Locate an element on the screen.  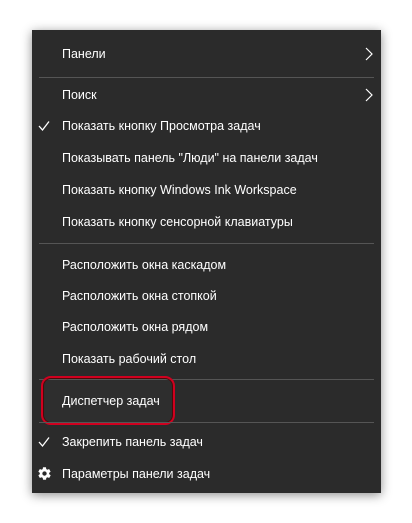
menu-item-label: Показать кнопку Просмотра задач is located at coordinates (161, 126).